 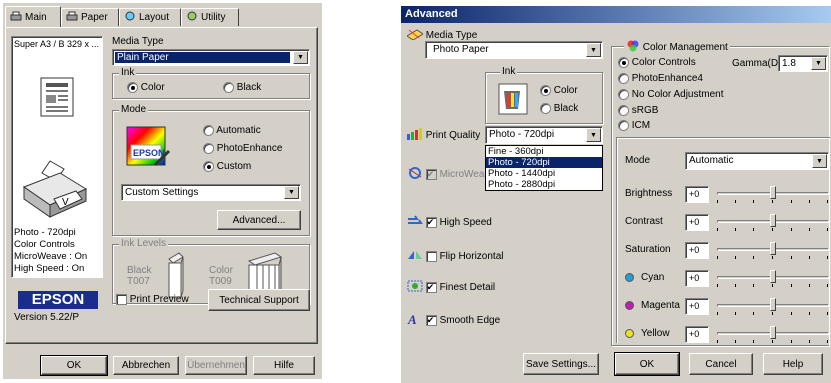 I want to click on yellow-value-field: +0, so click(x=697, y=334).